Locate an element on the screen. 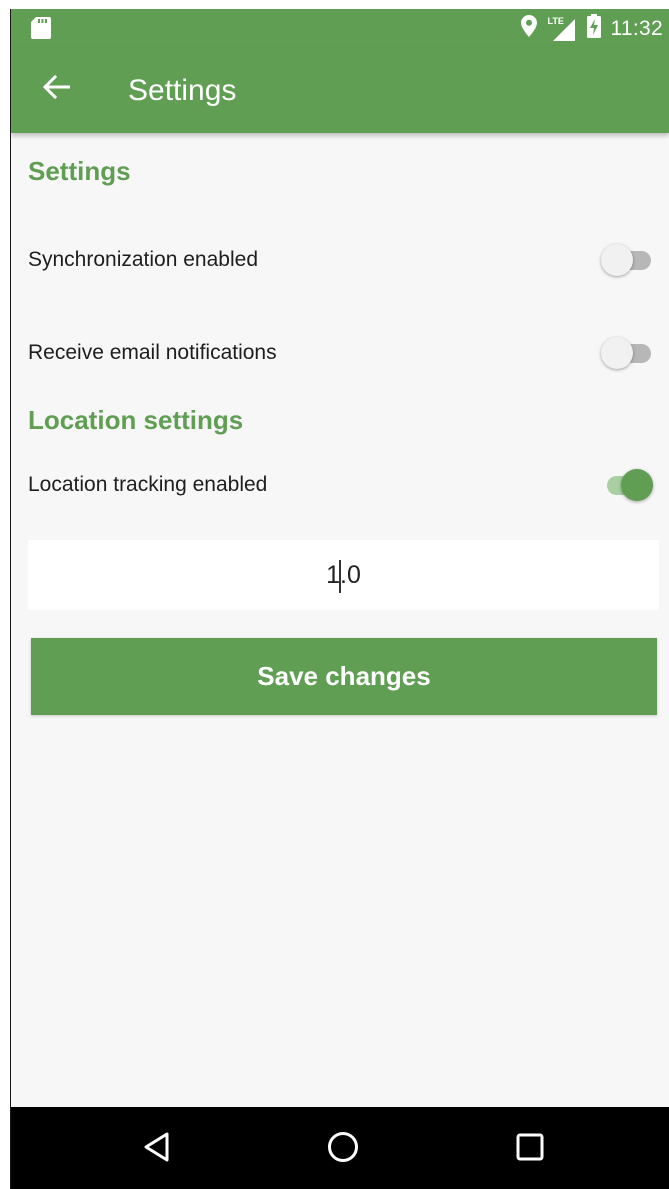  pref-row-location-tracking: Location tracking enabled is located at coordinates (340, 485).